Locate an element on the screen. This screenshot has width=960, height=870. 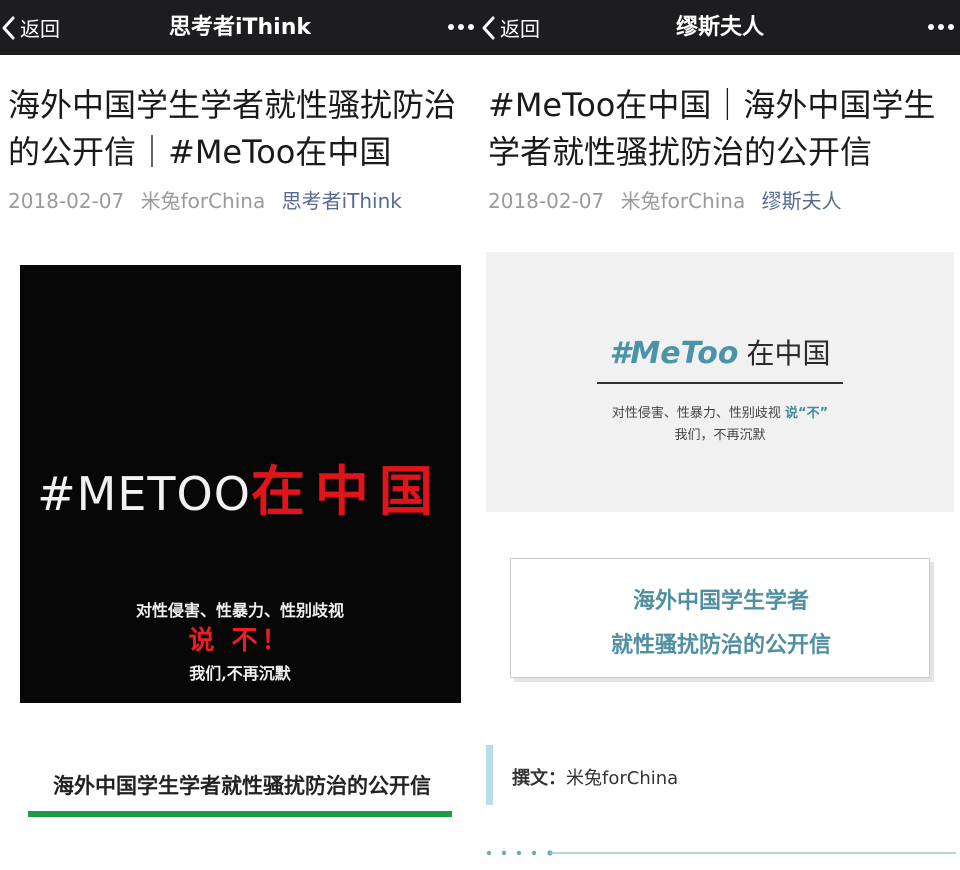
cover-headline: #METOO在中国 is located at coordinates (240, 486).